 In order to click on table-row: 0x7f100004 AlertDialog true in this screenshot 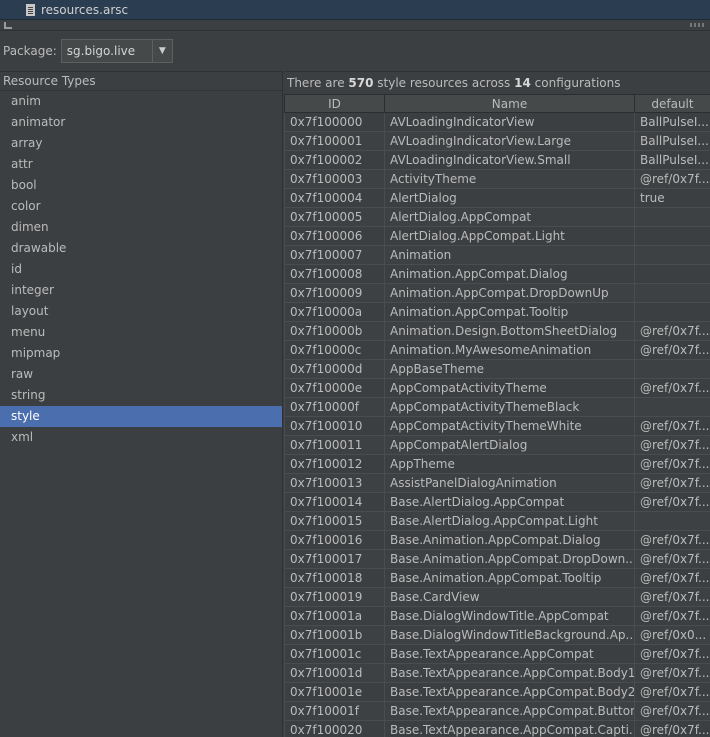, I will do `click(497, 198)`.